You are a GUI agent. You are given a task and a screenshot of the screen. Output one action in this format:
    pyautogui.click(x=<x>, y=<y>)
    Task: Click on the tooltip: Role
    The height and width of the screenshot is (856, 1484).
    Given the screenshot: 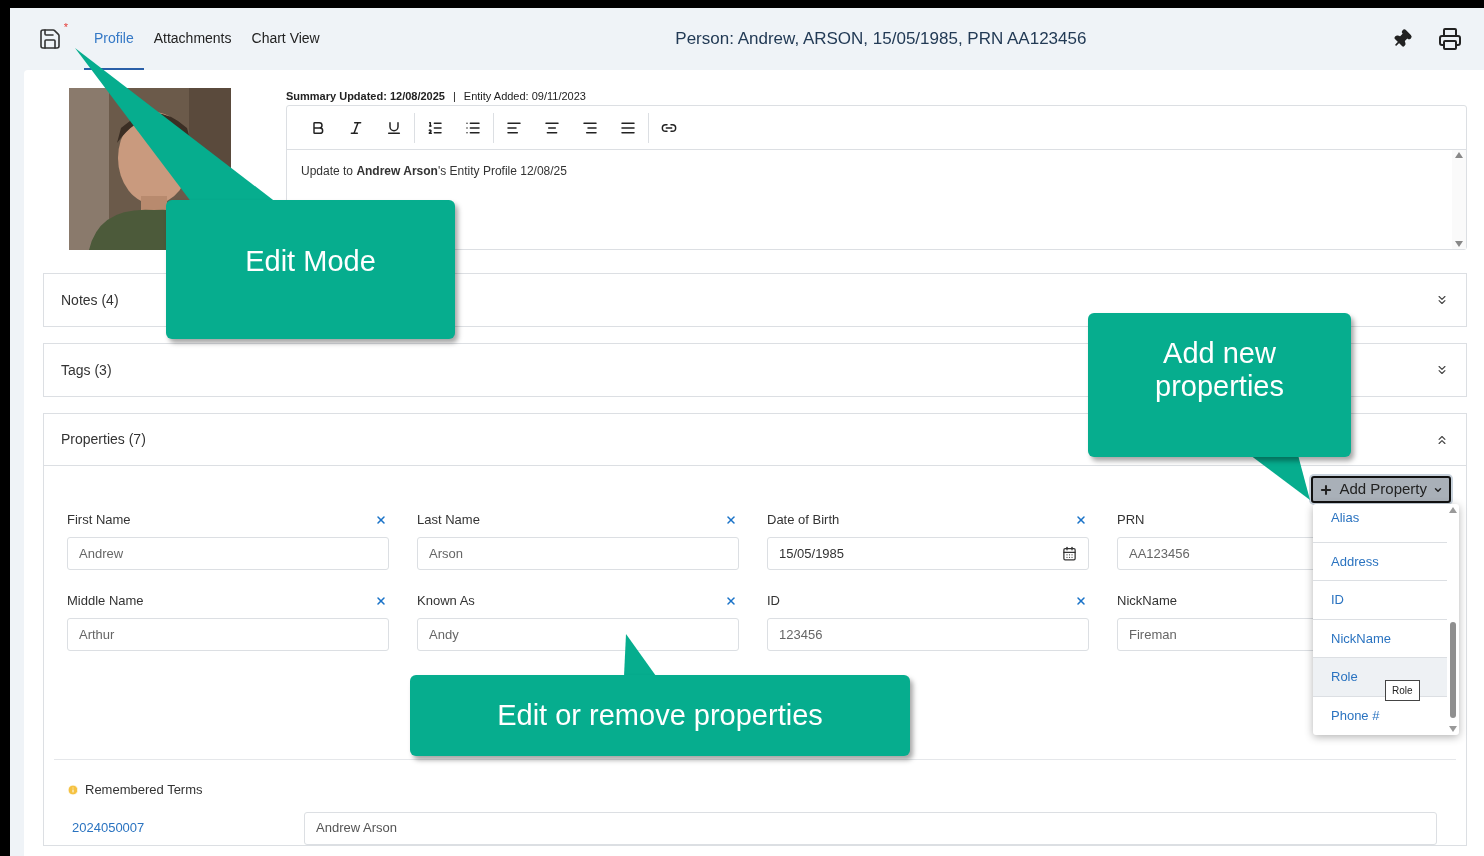 What is the action you would take?
    pyautogui.click(x=1402, y=690)
    